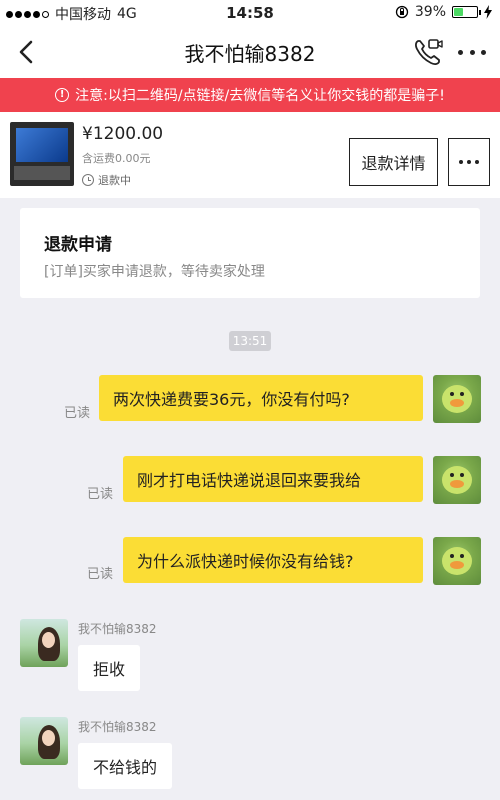  Describe the element at coordinates (250, 253) in the screenshot. I see `refund-request-card: 退款申请 [订单]买家申请退款，等待卖家处理` at that location.